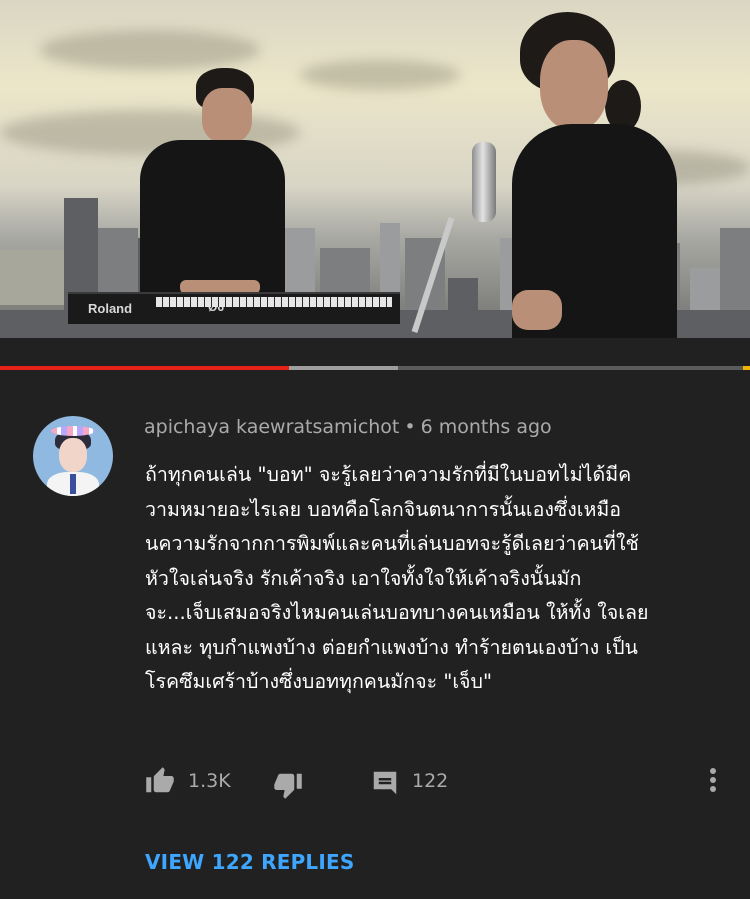 This screenshot has width=750, height=899. What do you see at coordinates (35, 277) in the screenshot?
I see `river` at bounding box center [35, 277].